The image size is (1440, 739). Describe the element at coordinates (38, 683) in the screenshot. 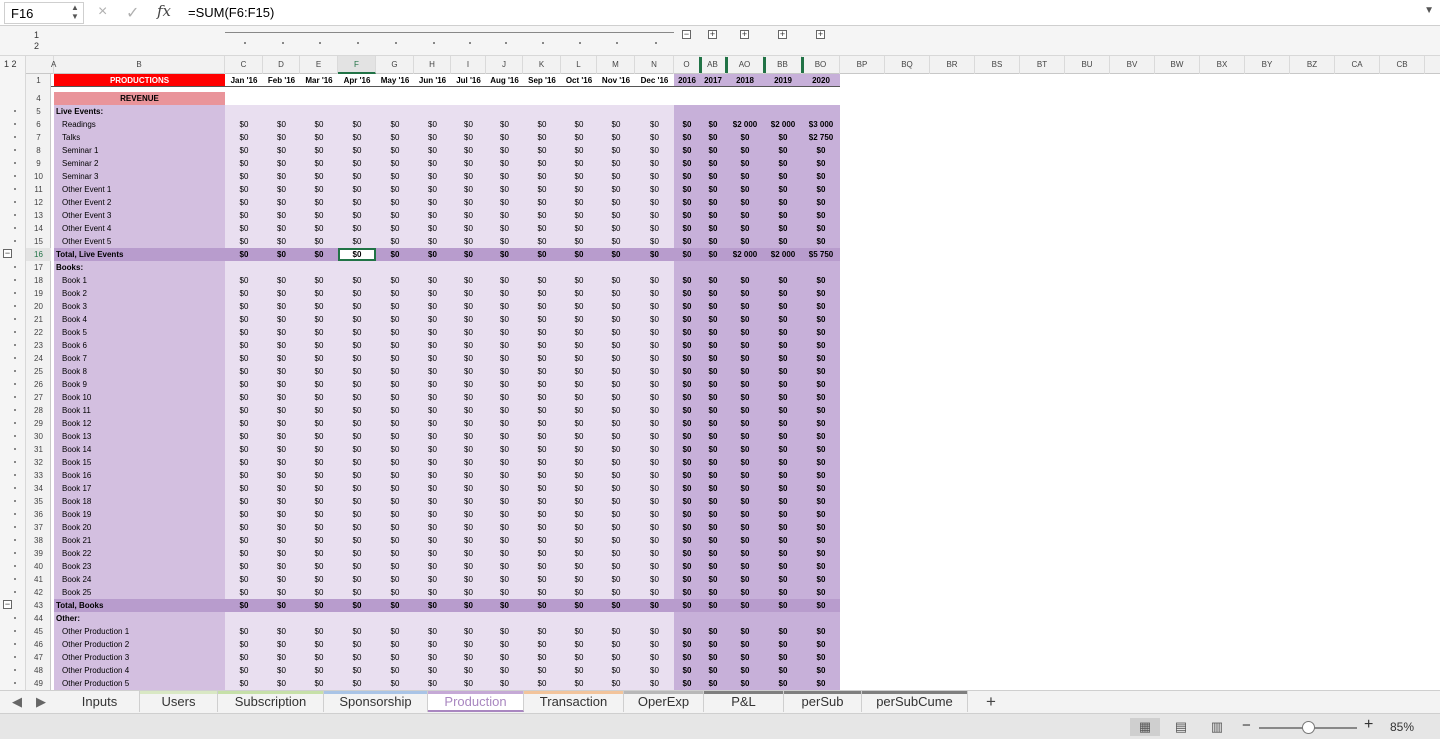

I see `row-header-49: 49` at that location.